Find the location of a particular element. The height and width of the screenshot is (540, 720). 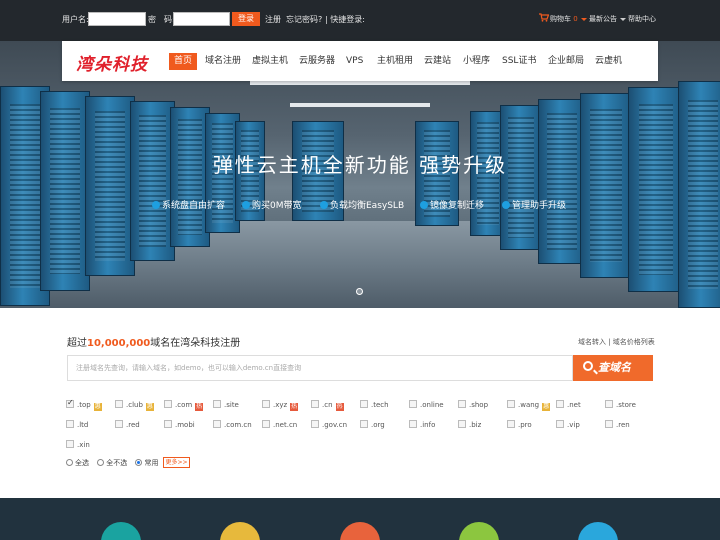

bullet-icon is located at coordinates (324, 205).